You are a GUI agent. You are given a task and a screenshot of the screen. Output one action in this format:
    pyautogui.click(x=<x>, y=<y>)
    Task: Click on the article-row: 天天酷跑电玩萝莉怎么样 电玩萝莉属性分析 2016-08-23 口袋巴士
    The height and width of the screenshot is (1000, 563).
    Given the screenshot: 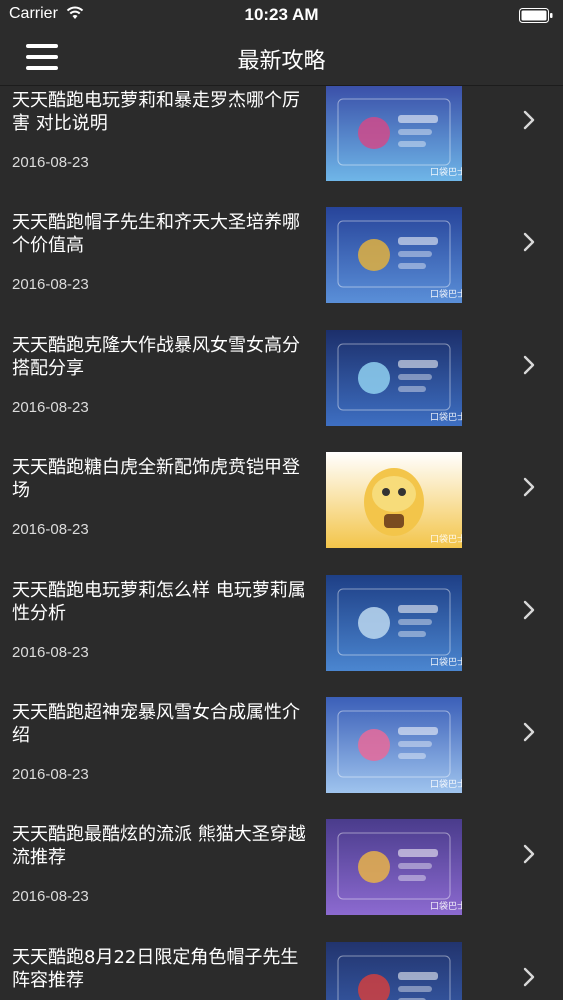 What is the action you would take?
    pyautogui.click(x=281, y=610)
    